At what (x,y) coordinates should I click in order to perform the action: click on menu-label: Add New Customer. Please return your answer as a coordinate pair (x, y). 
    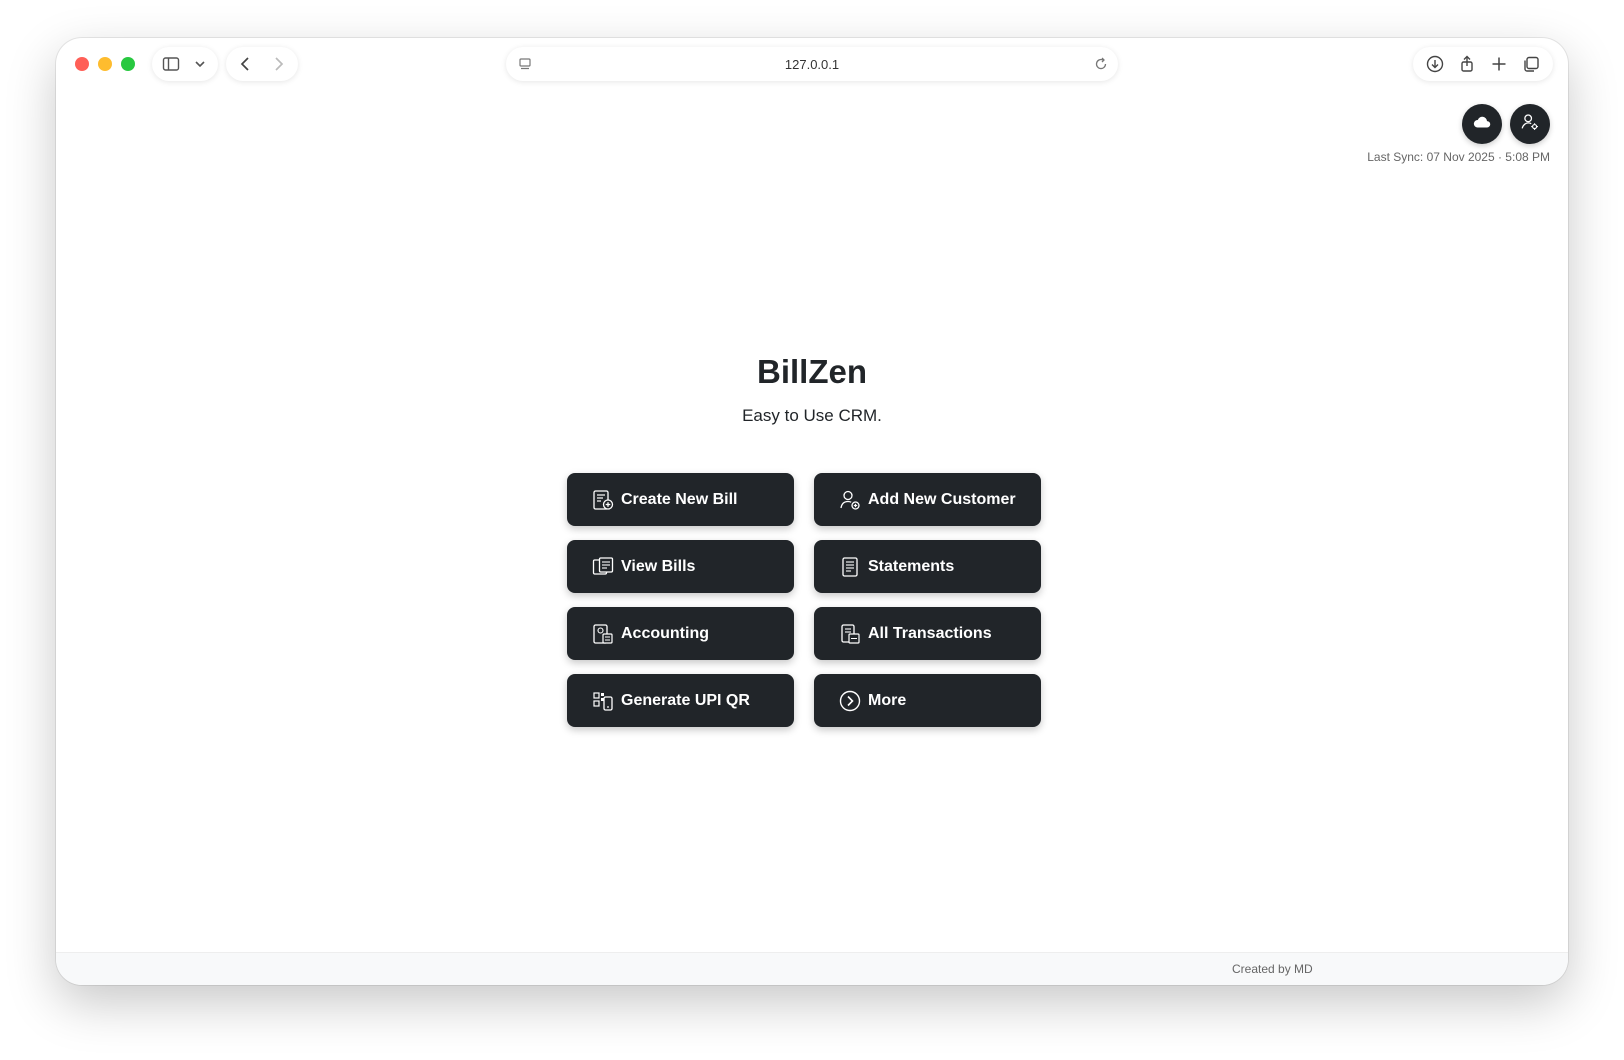
    Looking at the image, I should click on (942, 499).